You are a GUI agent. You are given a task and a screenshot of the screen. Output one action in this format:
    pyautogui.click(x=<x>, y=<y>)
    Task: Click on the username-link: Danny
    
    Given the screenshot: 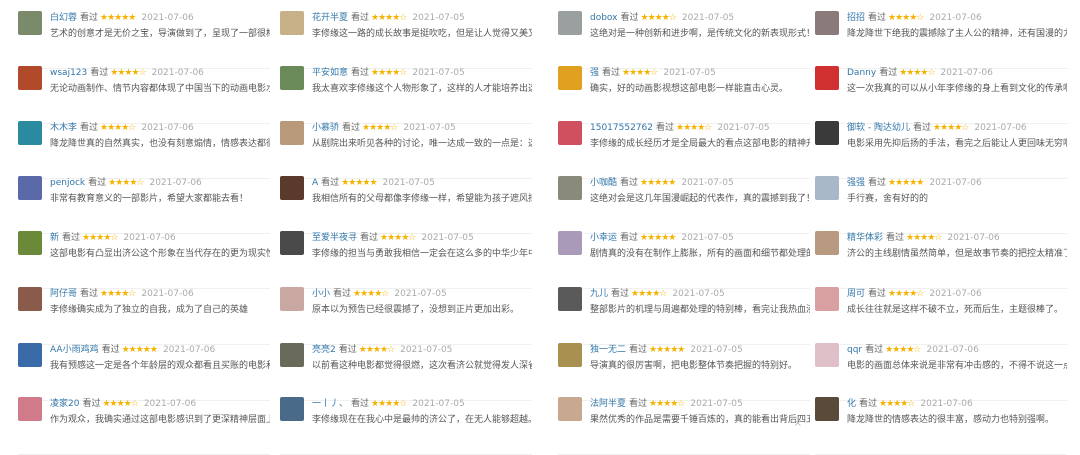 What is the action you would take?
    pyautogui.click(x=861, y=73)
    